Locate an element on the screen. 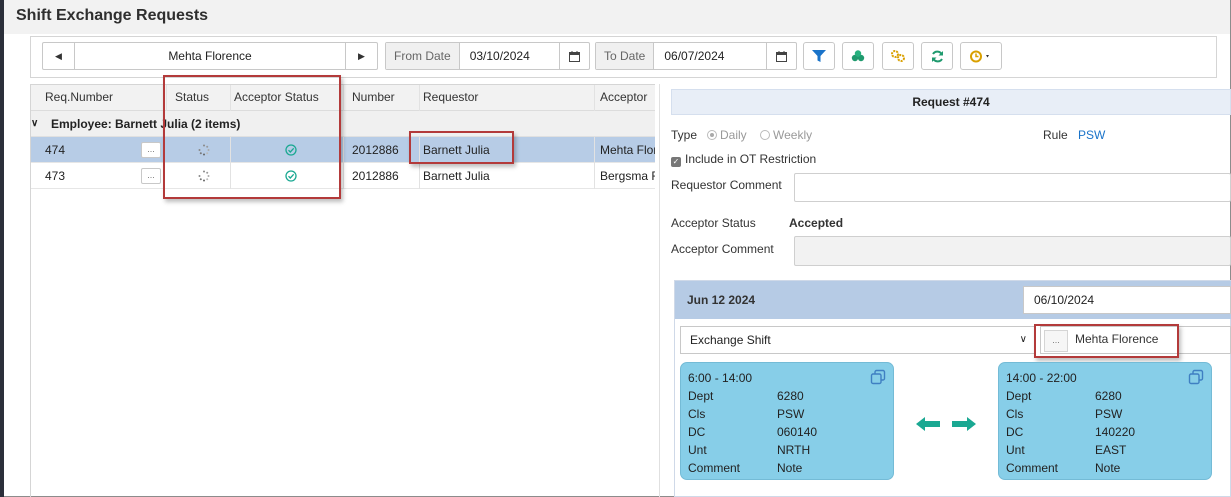 The height and width of the screenshot is (497, 1231). chevron-right-icon: ▶ is located at coordinates (361, 55).